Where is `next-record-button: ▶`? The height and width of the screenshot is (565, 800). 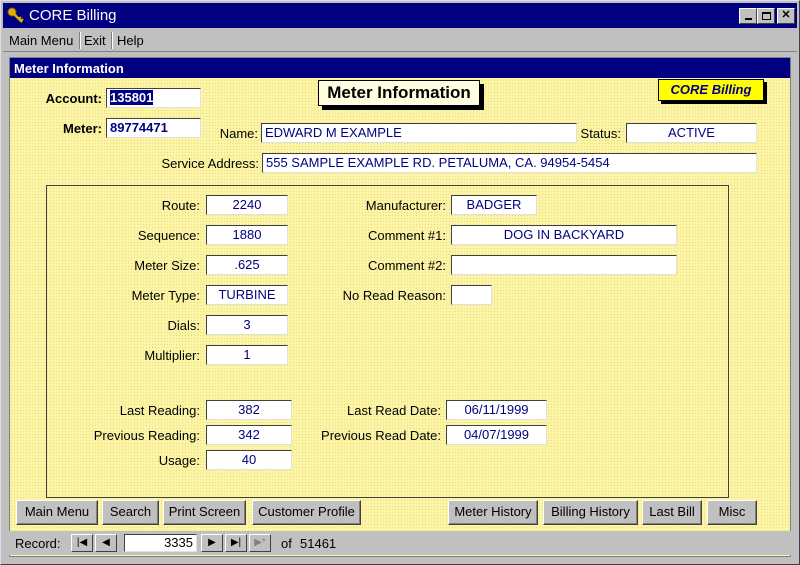 next-record-button: ▶ is located at coordinates (212, 543).